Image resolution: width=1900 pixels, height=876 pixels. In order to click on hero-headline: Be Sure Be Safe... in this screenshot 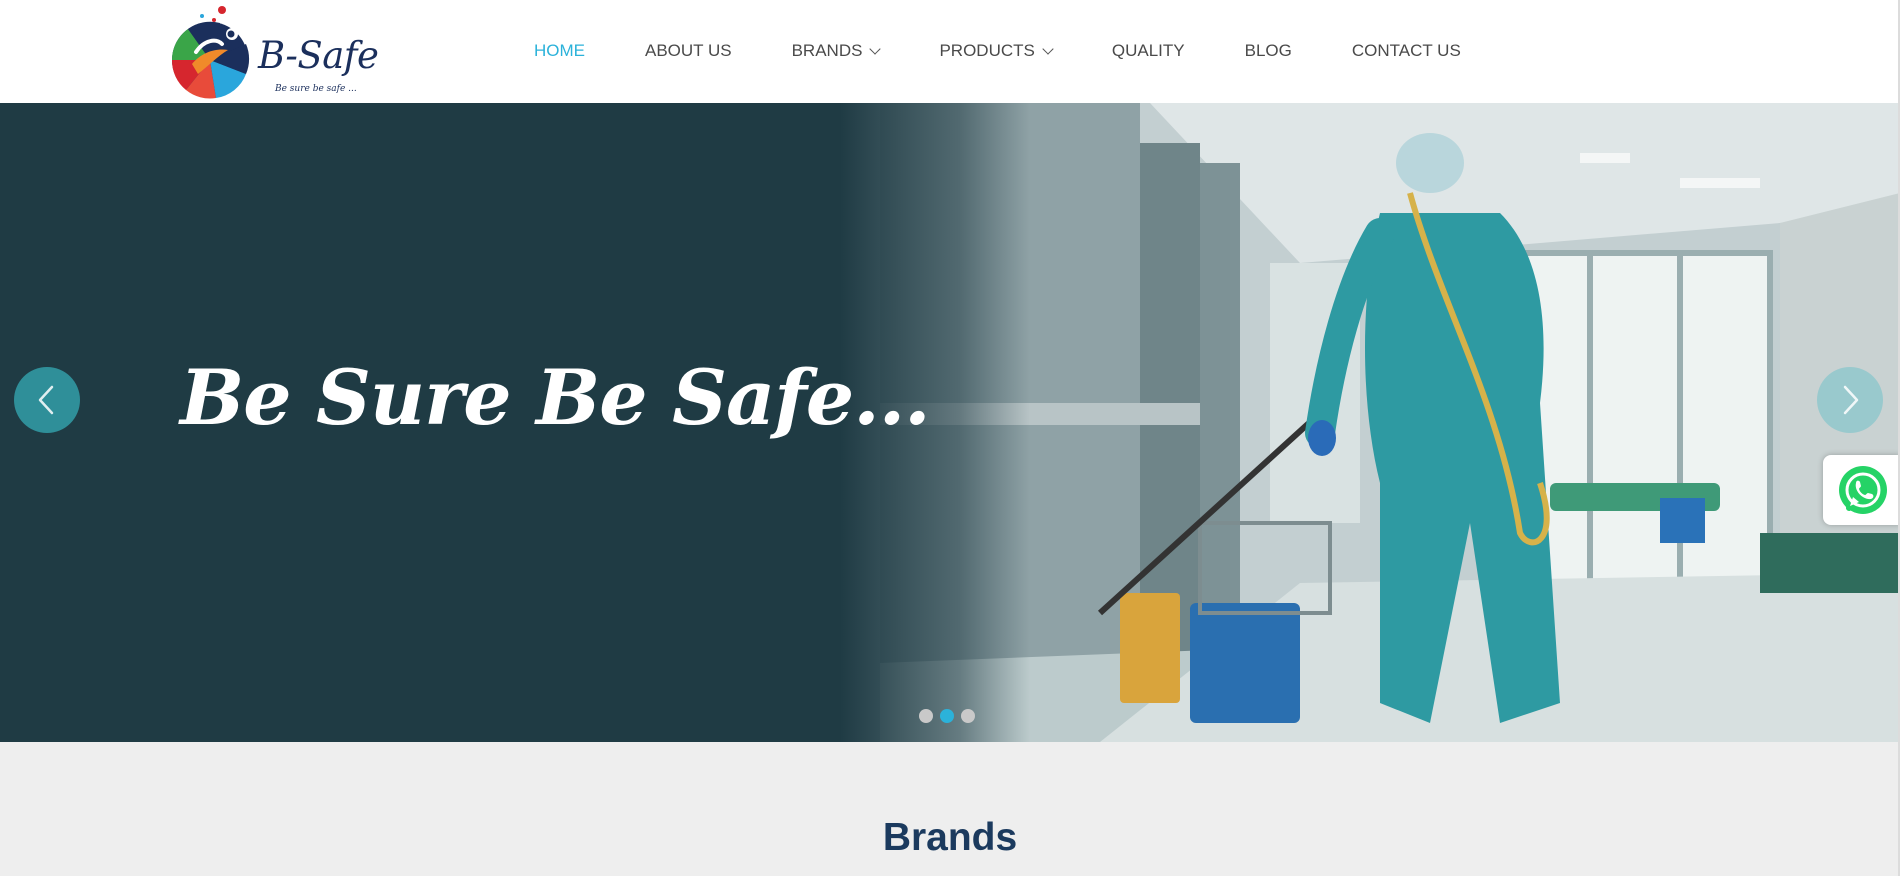, I will do `click(555, 397)`.